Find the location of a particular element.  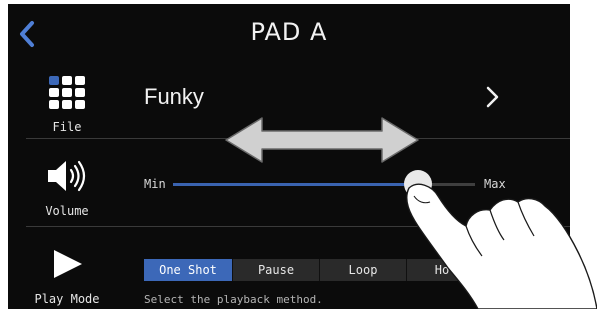

file-icon-button: File is located at coordinates (67, 108).